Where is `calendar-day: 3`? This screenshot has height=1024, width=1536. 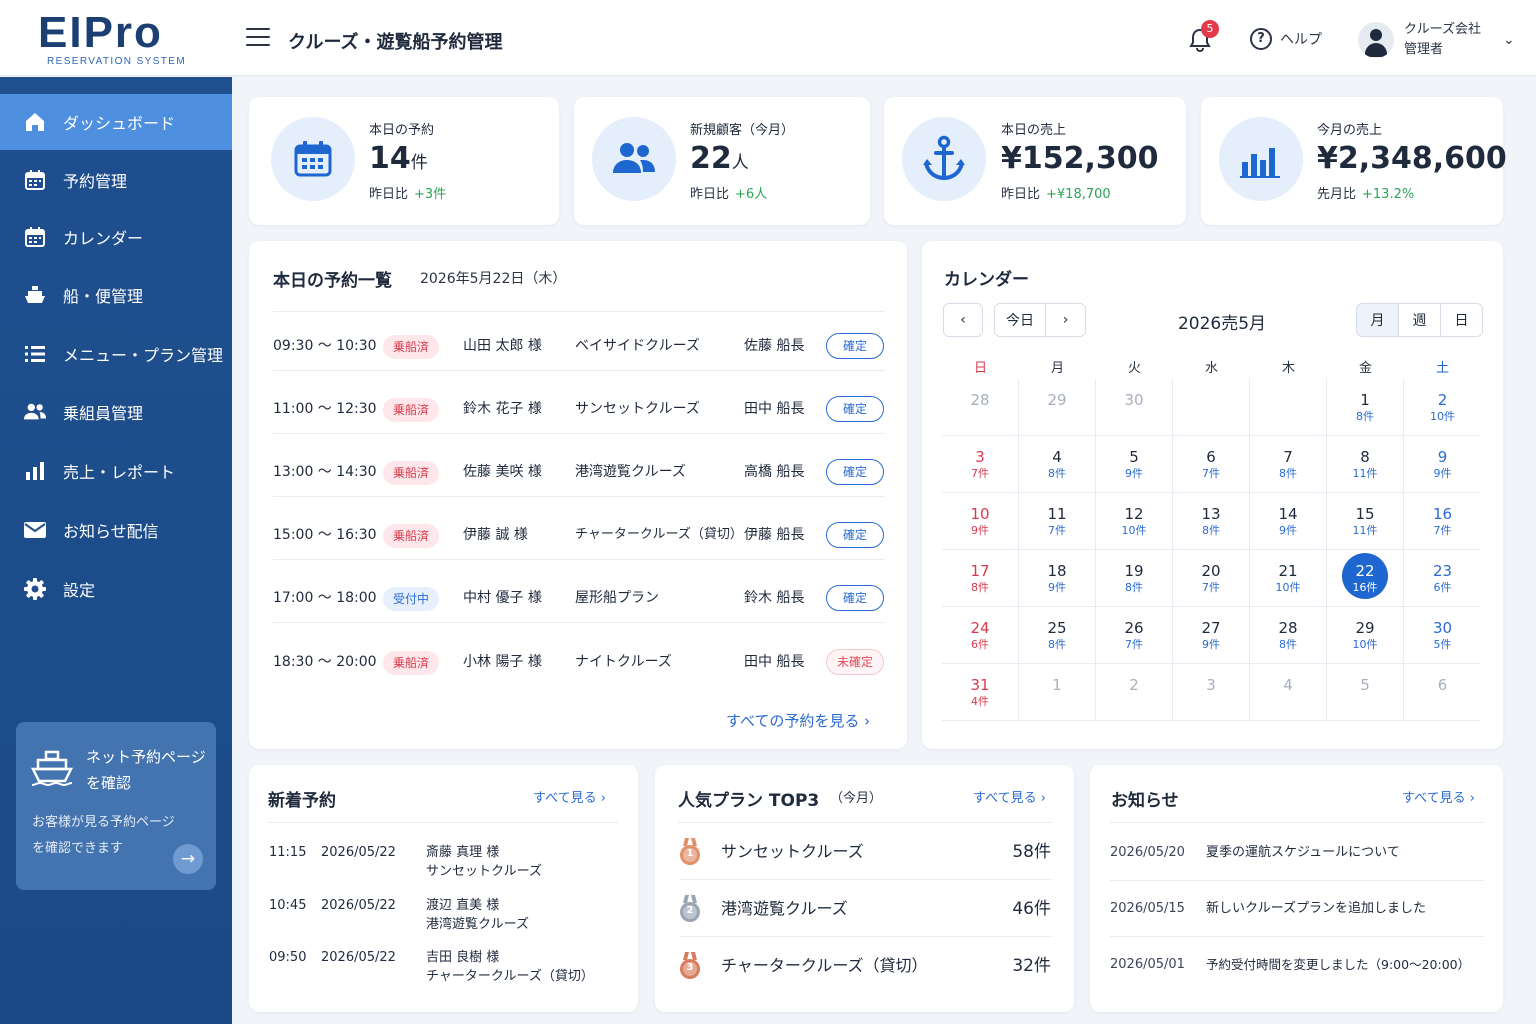
calendar-day: 3 is located at coordinates (1211, 692).